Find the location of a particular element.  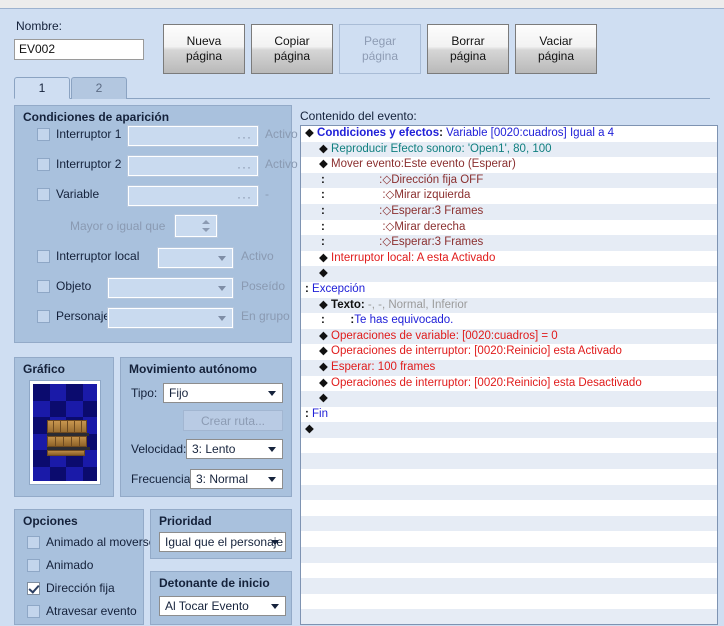

combo-detonante: Al Tocar Evento is located at coordinates (222, 606).